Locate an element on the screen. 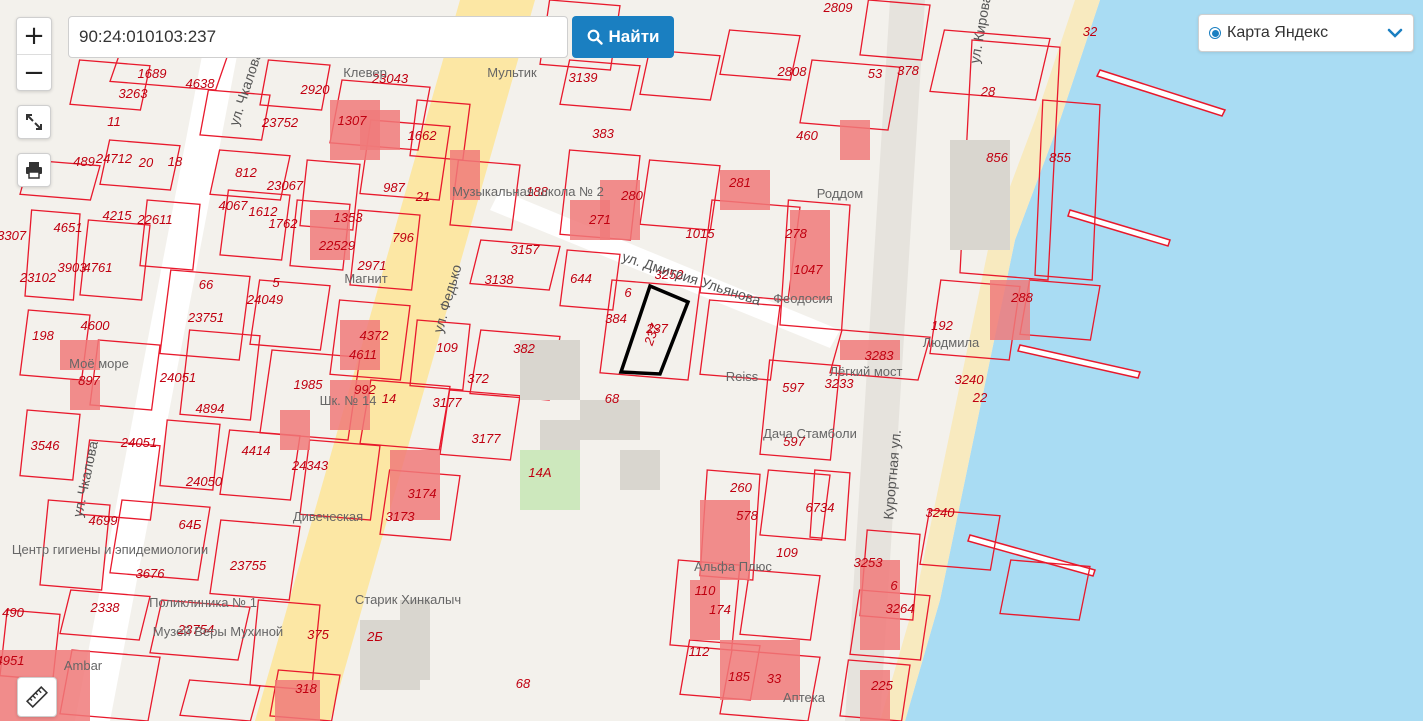  park-area is located at coordinates (550, 480).